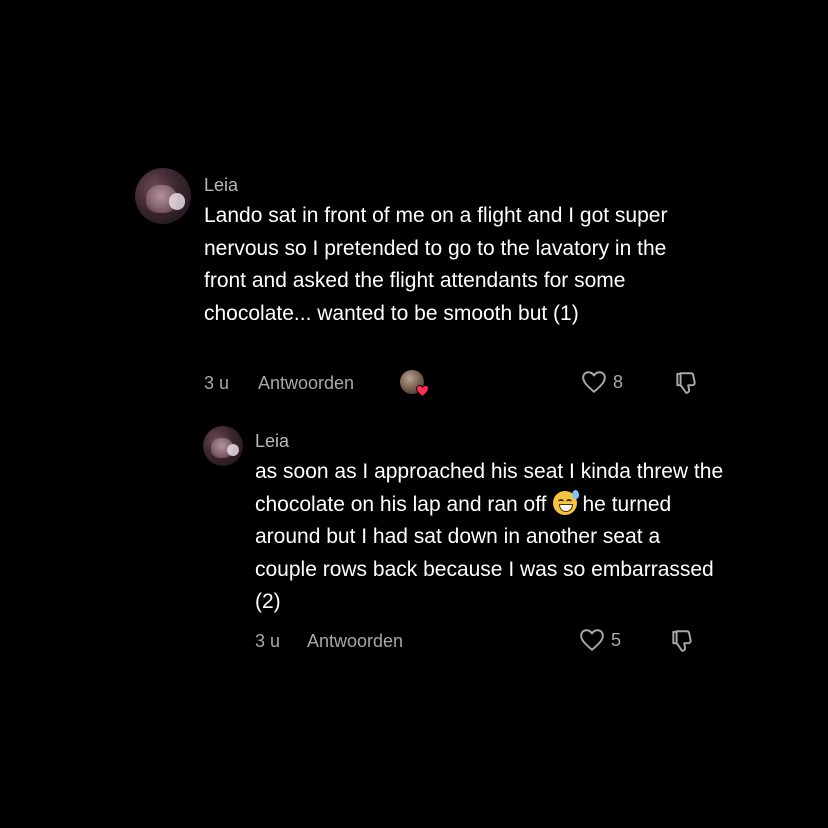 Image resolution: width=828 pixels, height=828 pixels. I want to click on comment-timestamp: 3 u, so click(217, 383).